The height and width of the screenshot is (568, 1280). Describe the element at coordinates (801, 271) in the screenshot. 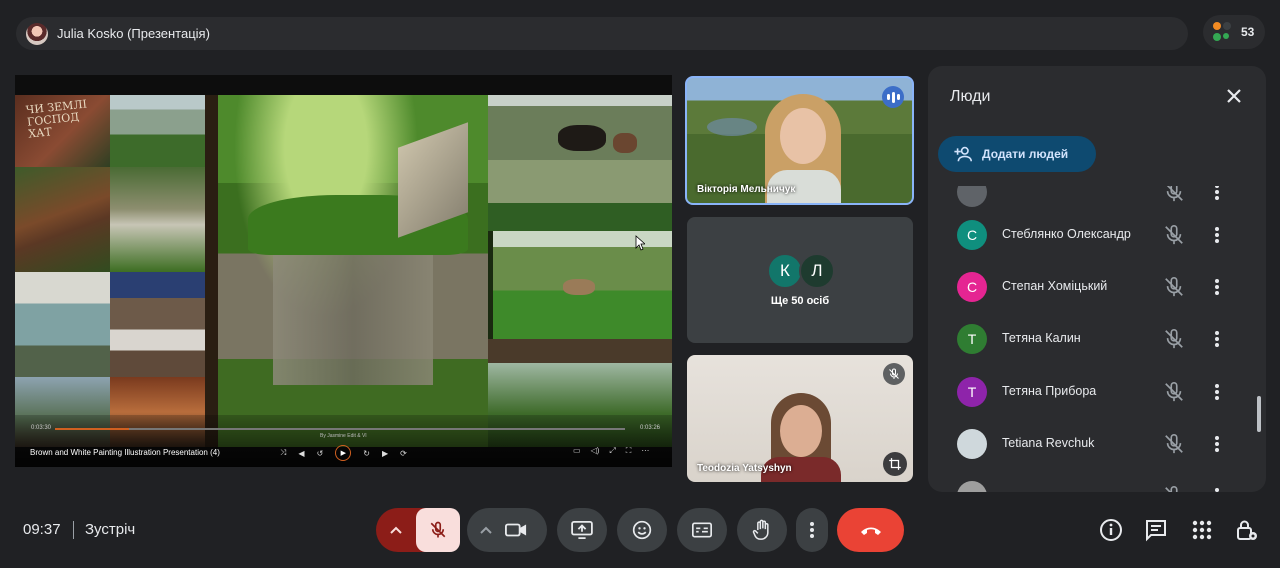

I see `others-avatars: К Л` at that location.